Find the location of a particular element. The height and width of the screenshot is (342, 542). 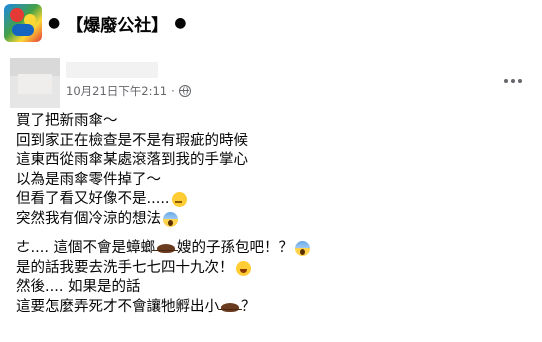

post-line: 這要怎麼弄死才不會讓牠孵出小 ？ is located at coordinates (136, 306).